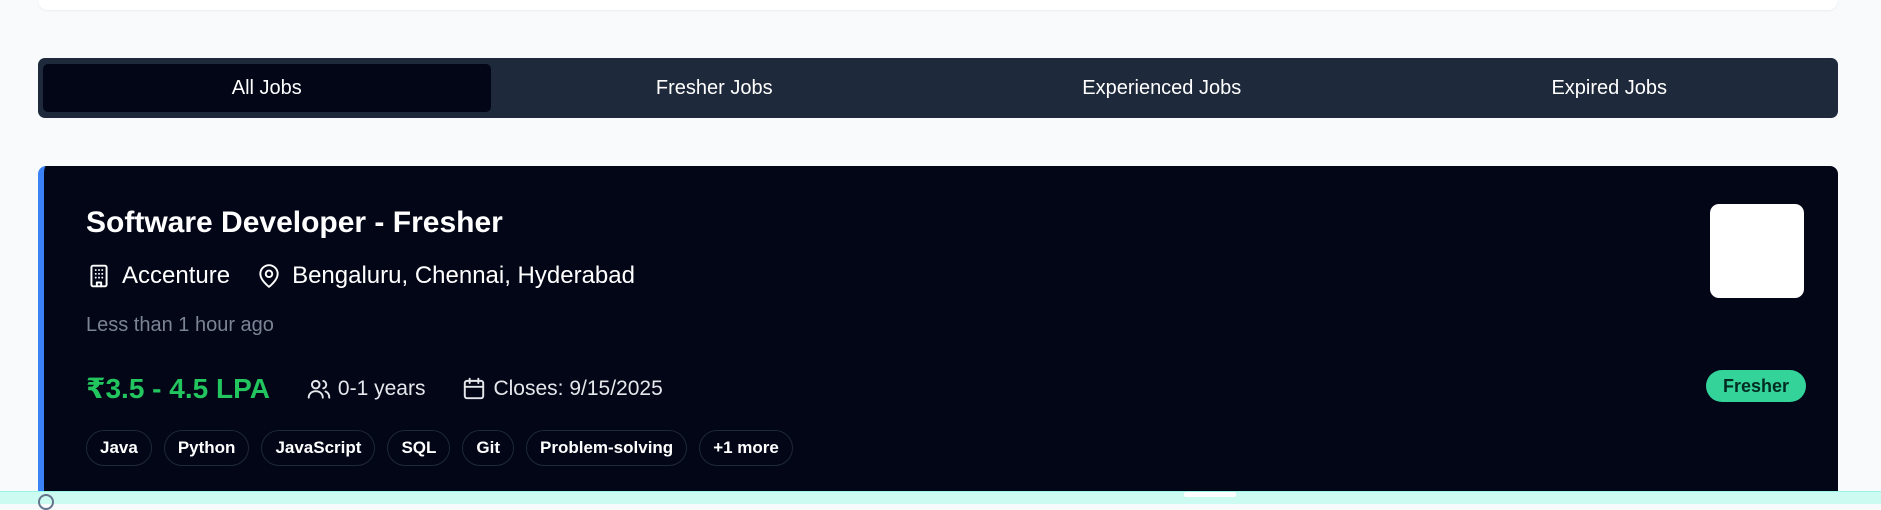  I want to click on experience-level-badge: Fresher, so click(1756, 386).